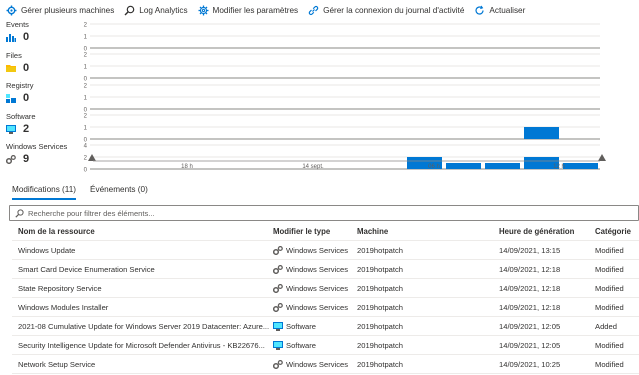 This screenshot has width=639, height=375. What do you see at coordinates (530, 250) in the screenshot?
I see `cell-generated-time: 14/09/2021, 13:15` at bounding box center [530, 250].